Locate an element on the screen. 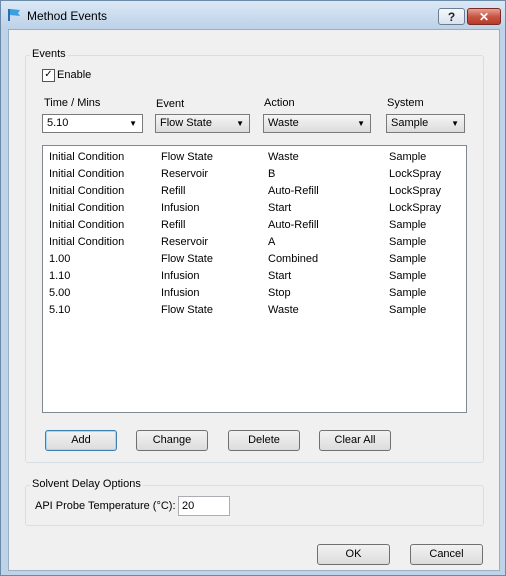  solvent-delay-group-label: Solvent Delay Options is located at coordinates (86, 484).